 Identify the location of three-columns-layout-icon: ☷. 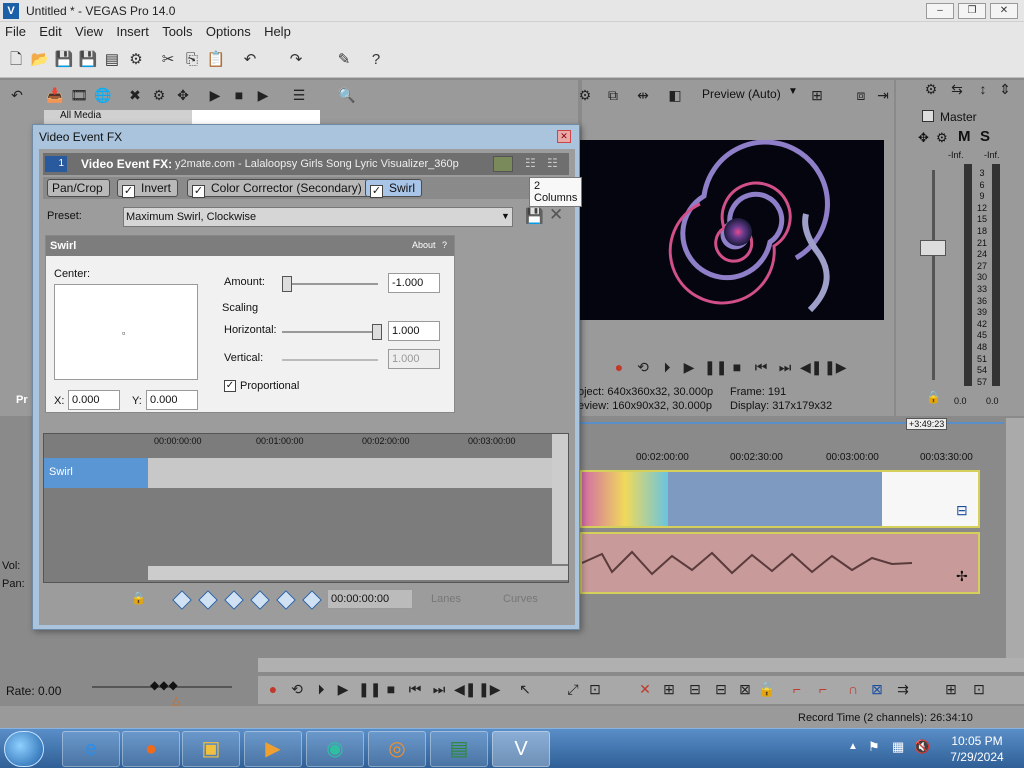
(552, 163).